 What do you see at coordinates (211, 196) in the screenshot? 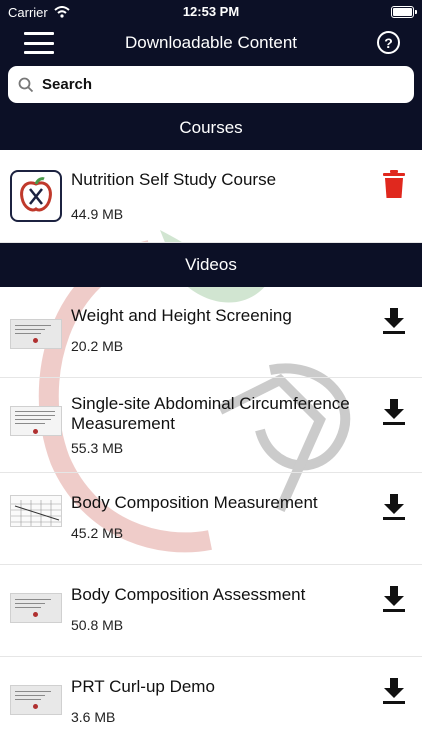
I see `course-row: Nutrition Self Study Course 44.9 MB` at bounding box center [211, 196].